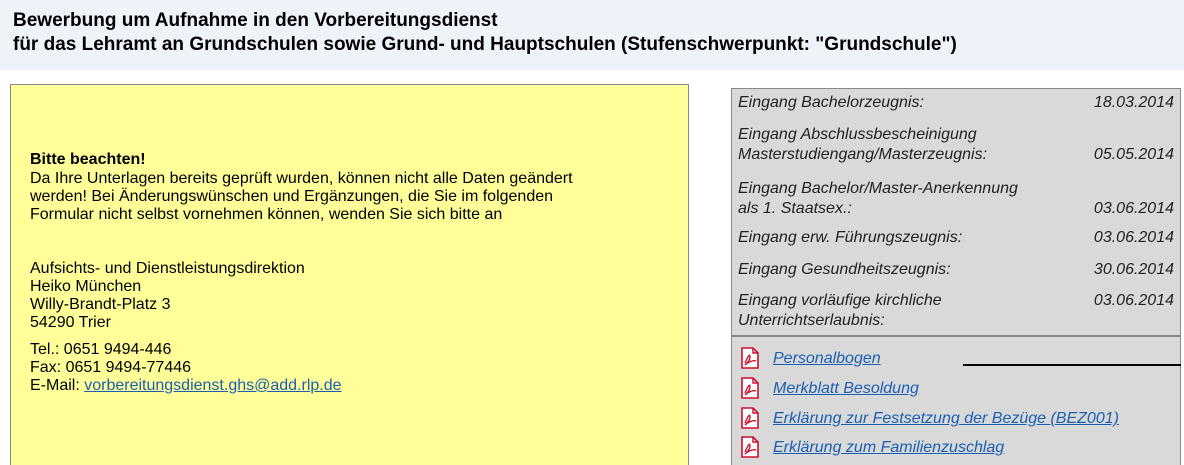  What do you see at coordinates (1133, 102) in the screenshot?
I see `receipt-date: 18.03.2014` at bounding box center [1133, 102].